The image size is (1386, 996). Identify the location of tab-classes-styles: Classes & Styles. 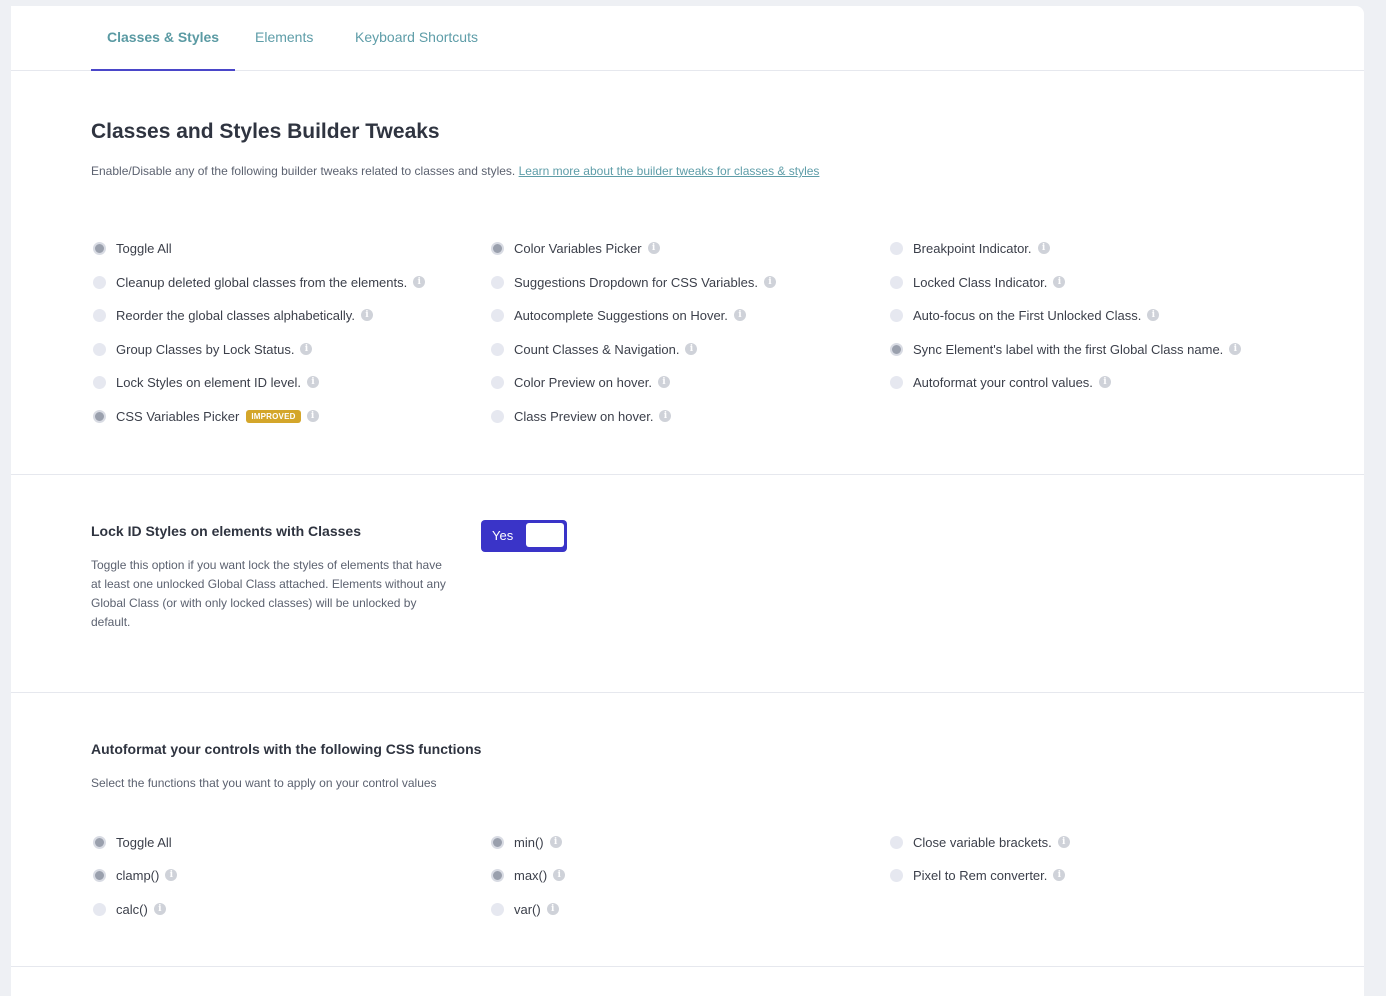
(163, 38).